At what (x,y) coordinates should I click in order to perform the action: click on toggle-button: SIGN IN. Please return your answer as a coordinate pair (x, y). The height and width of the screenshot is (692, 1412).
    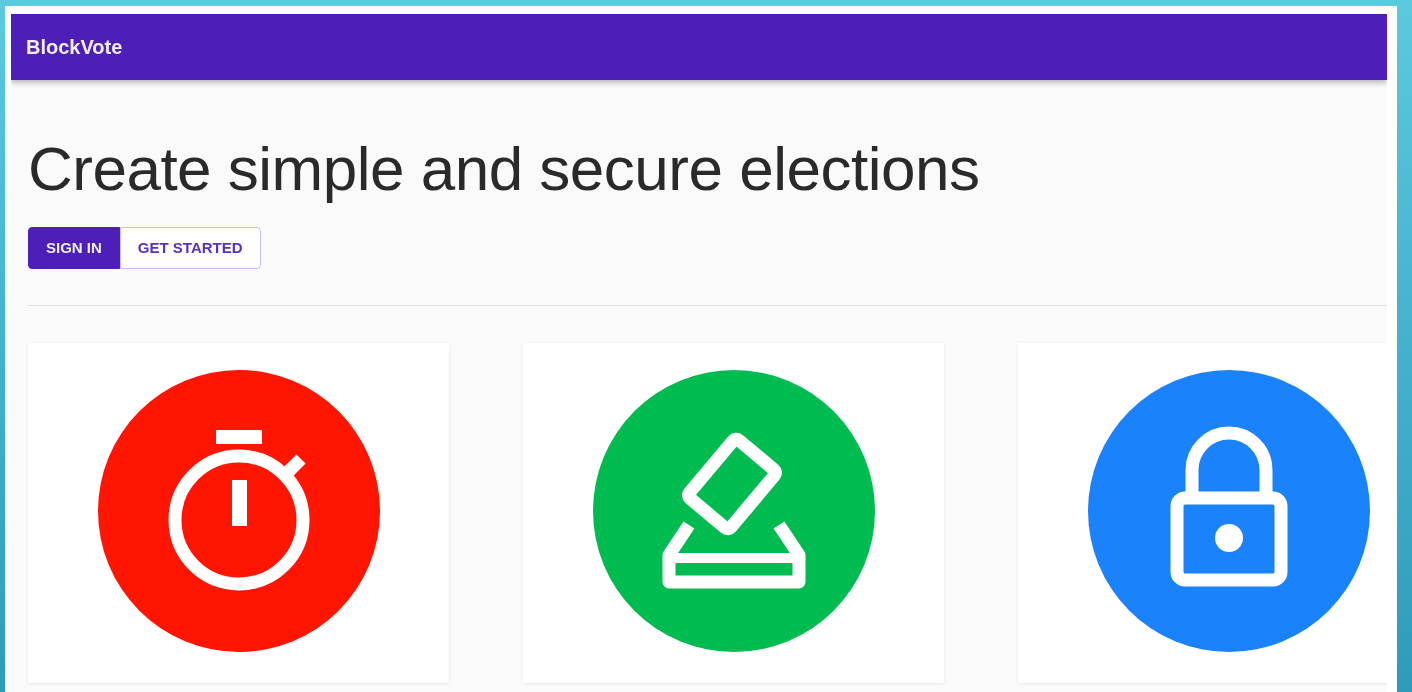
    Looking at the image, I should click on (74, 248).